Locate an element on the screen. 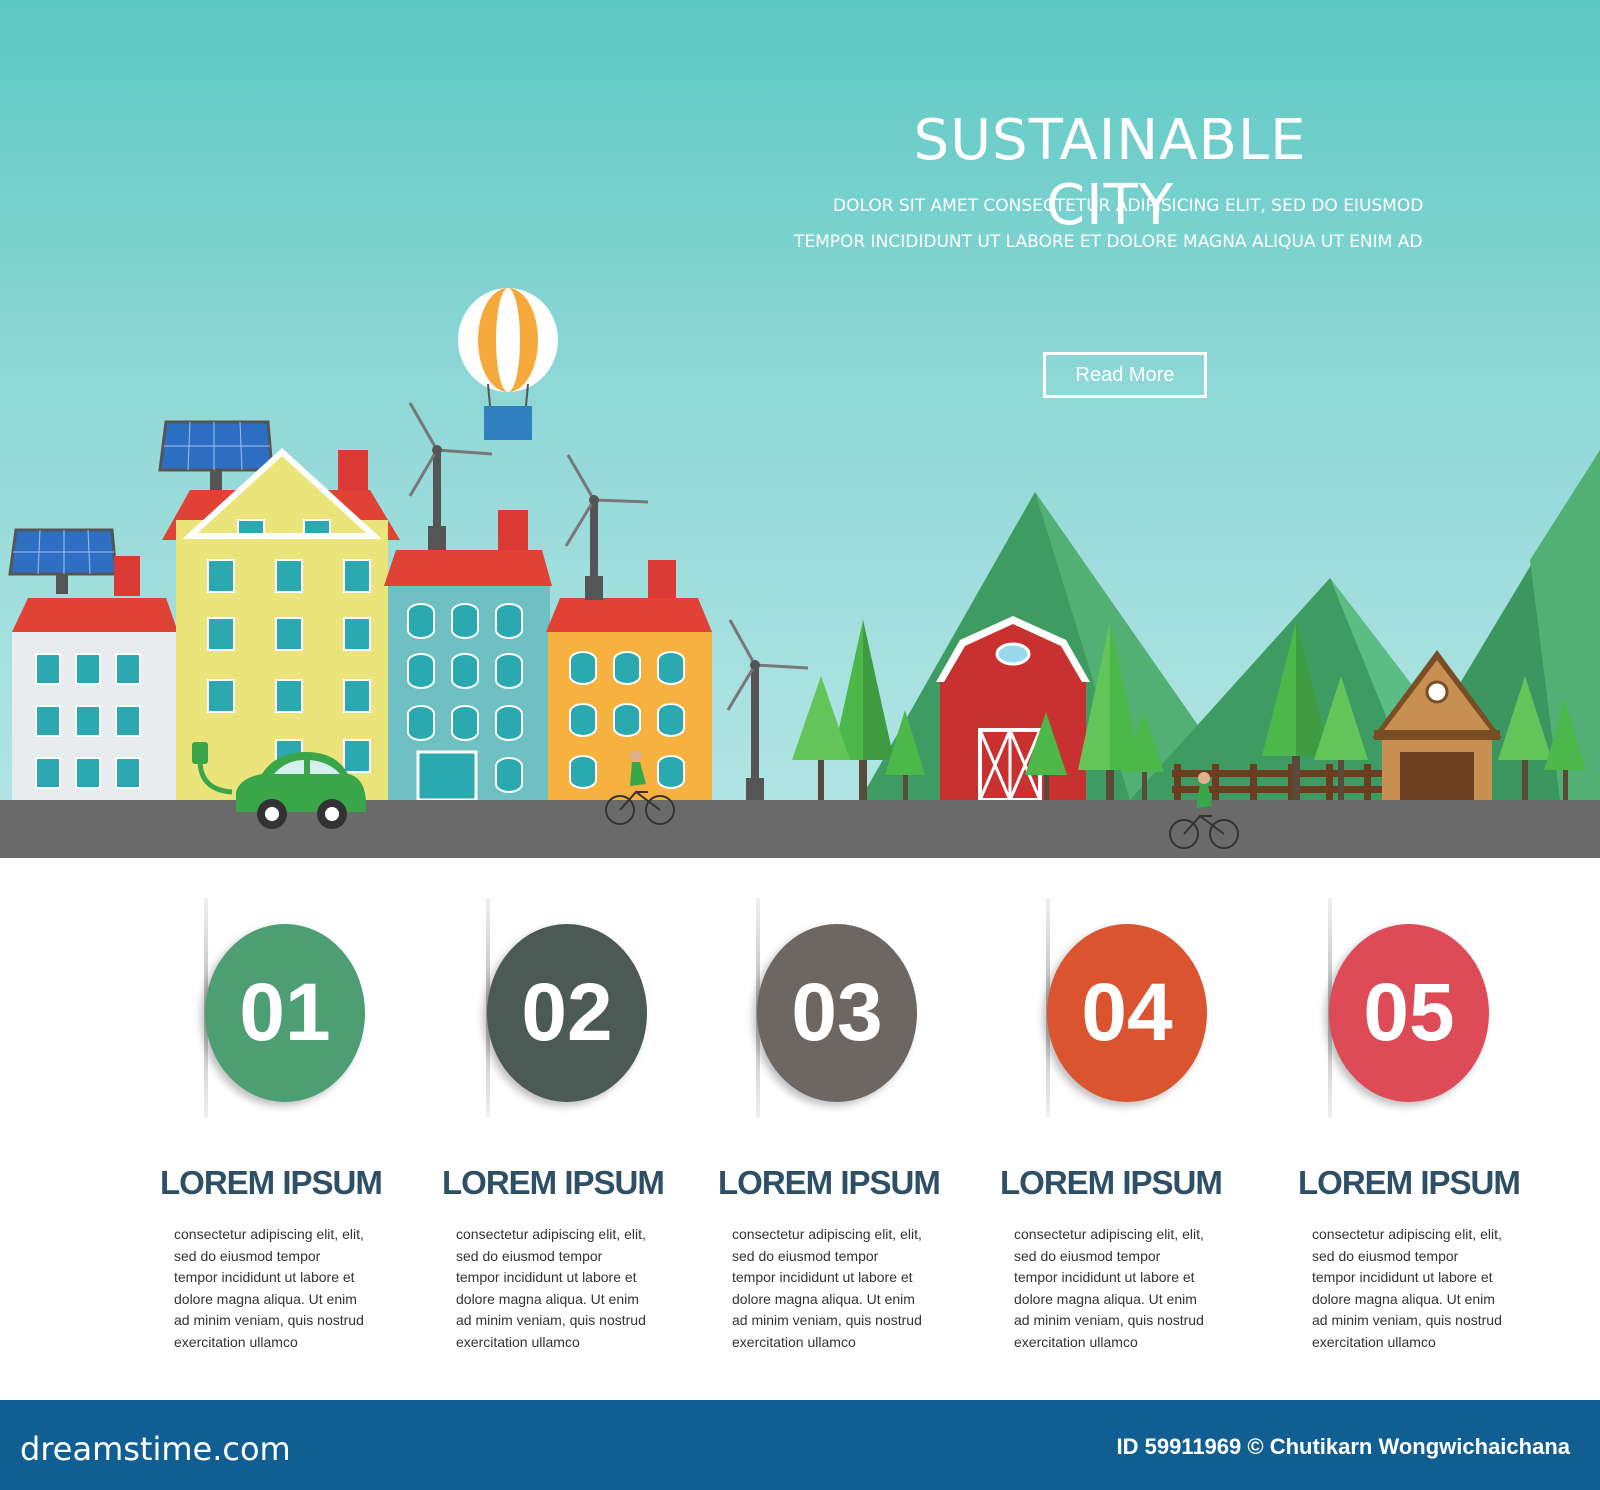 The image size is (1600, 1490). step-number-badge: 03 is located at coordinates (837, 1013).